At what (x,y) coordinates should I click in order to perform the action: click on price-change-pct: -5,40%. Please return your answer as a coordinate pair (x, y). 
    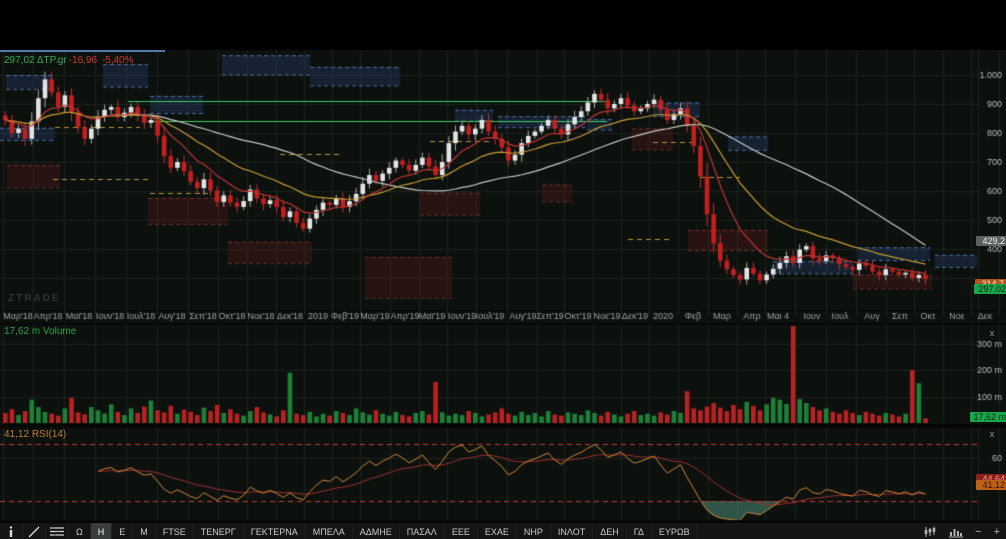
    Looking at the image, I should click on (117, 60).